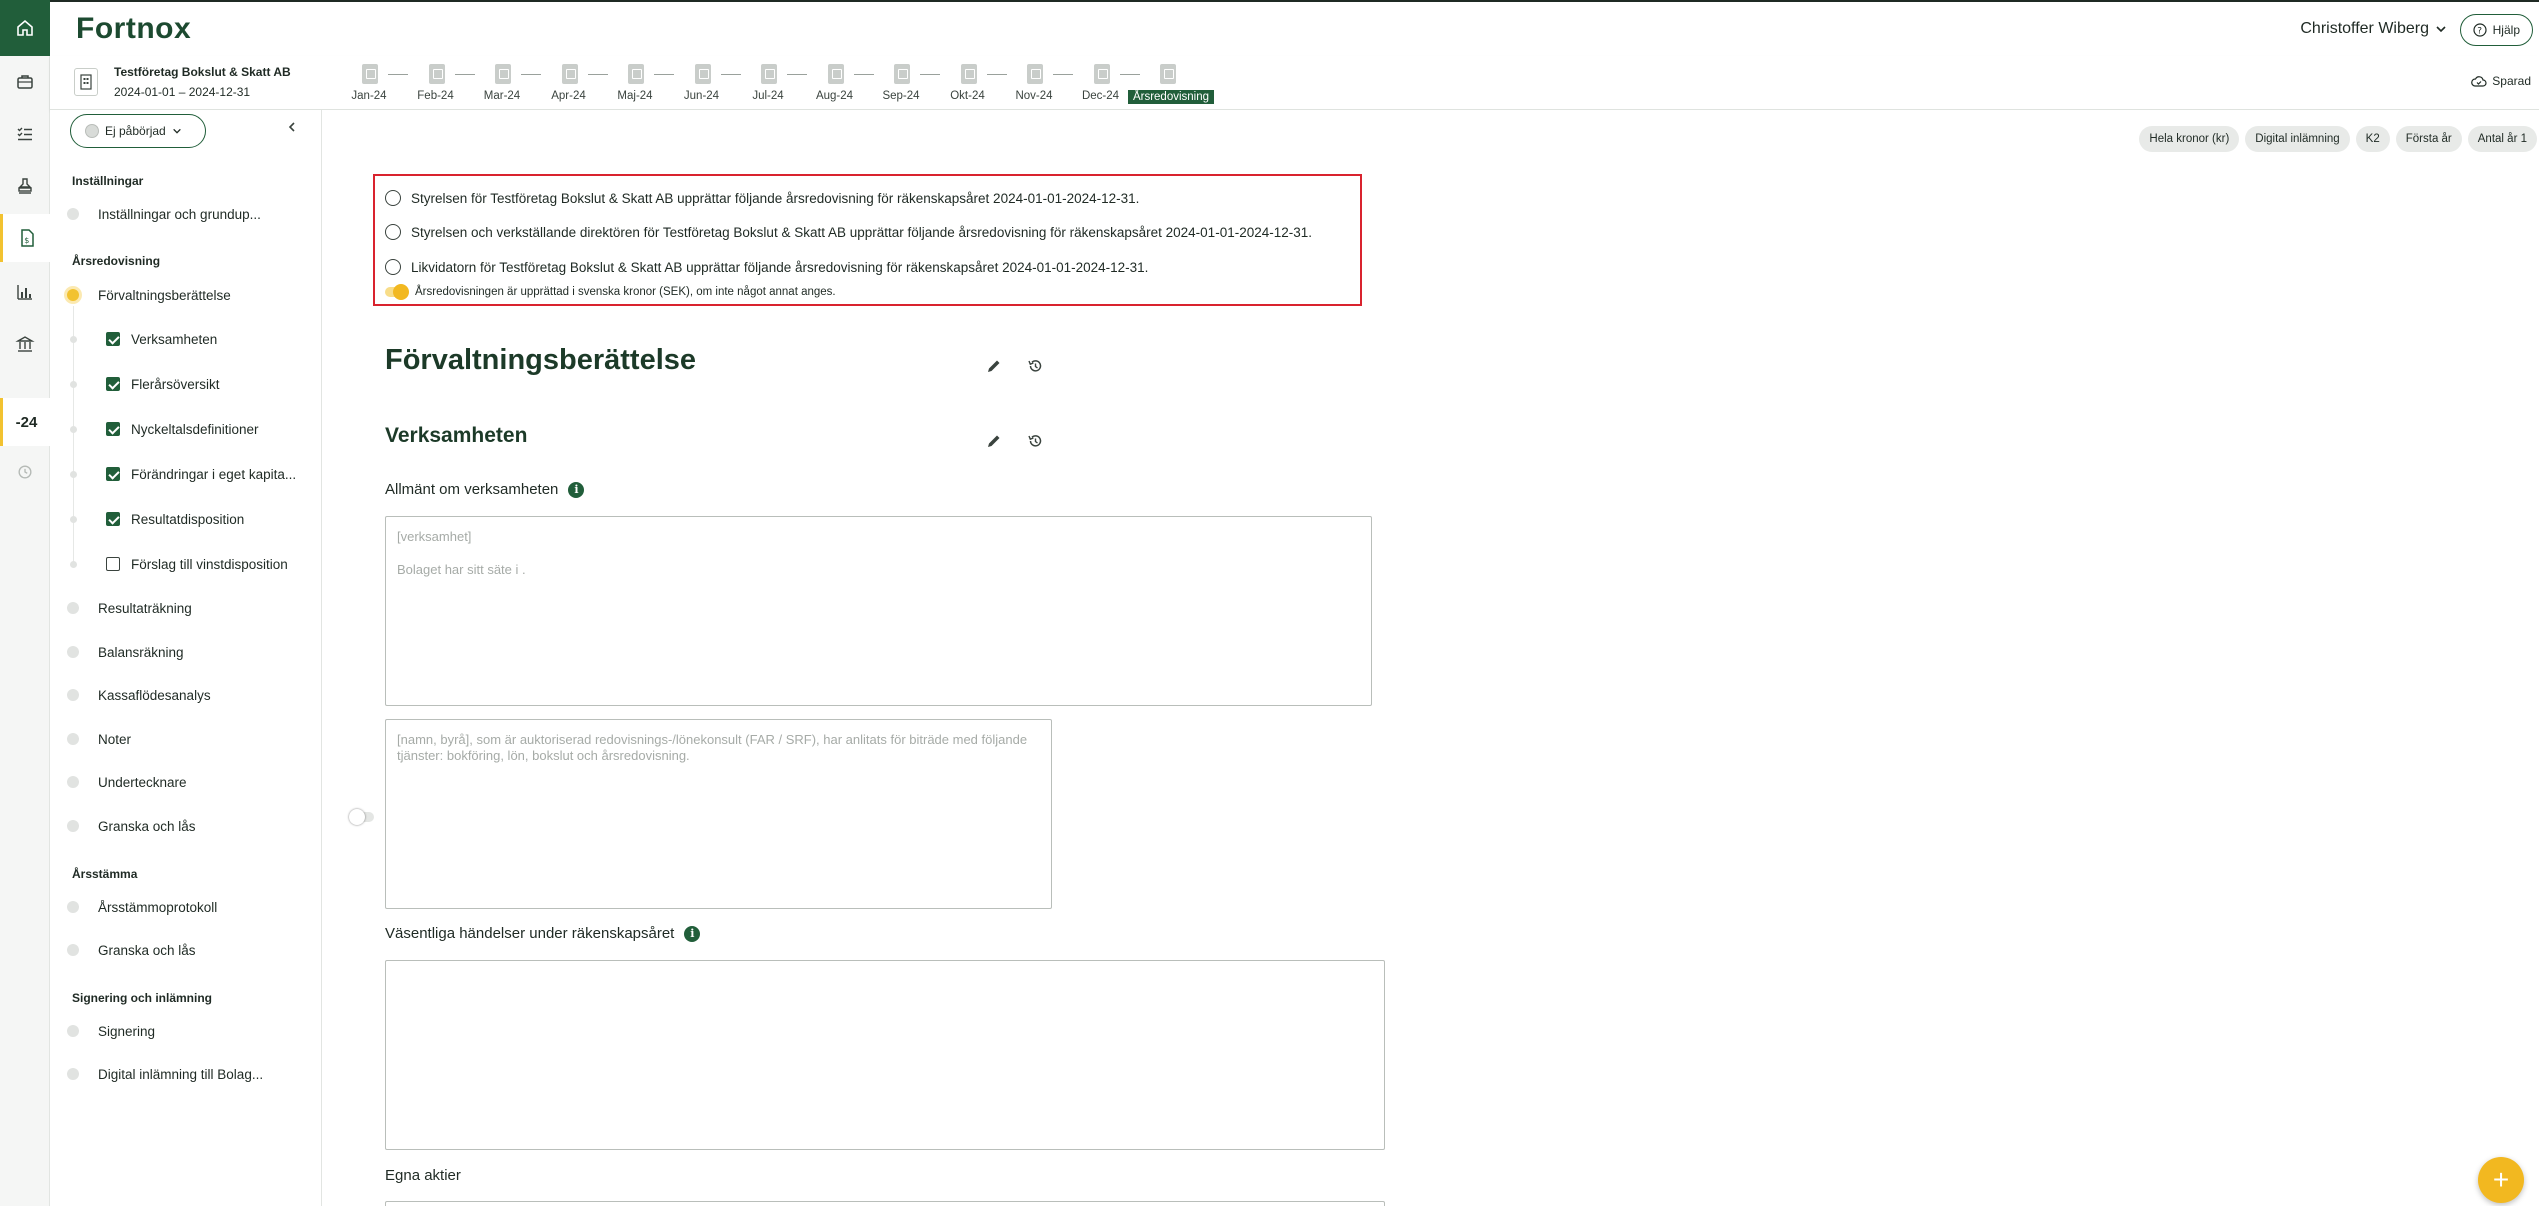  I want to click on month-label: Sep-24, so click(901, 96).